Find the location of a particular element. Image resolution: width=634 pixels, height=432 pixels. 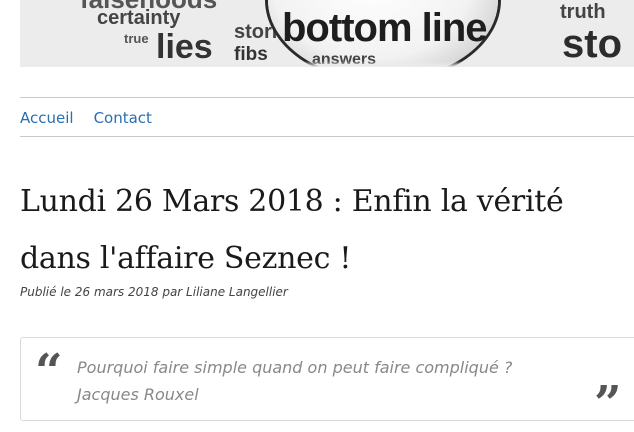

nav-link-contact: Contact is located at coordinates (123, 118).